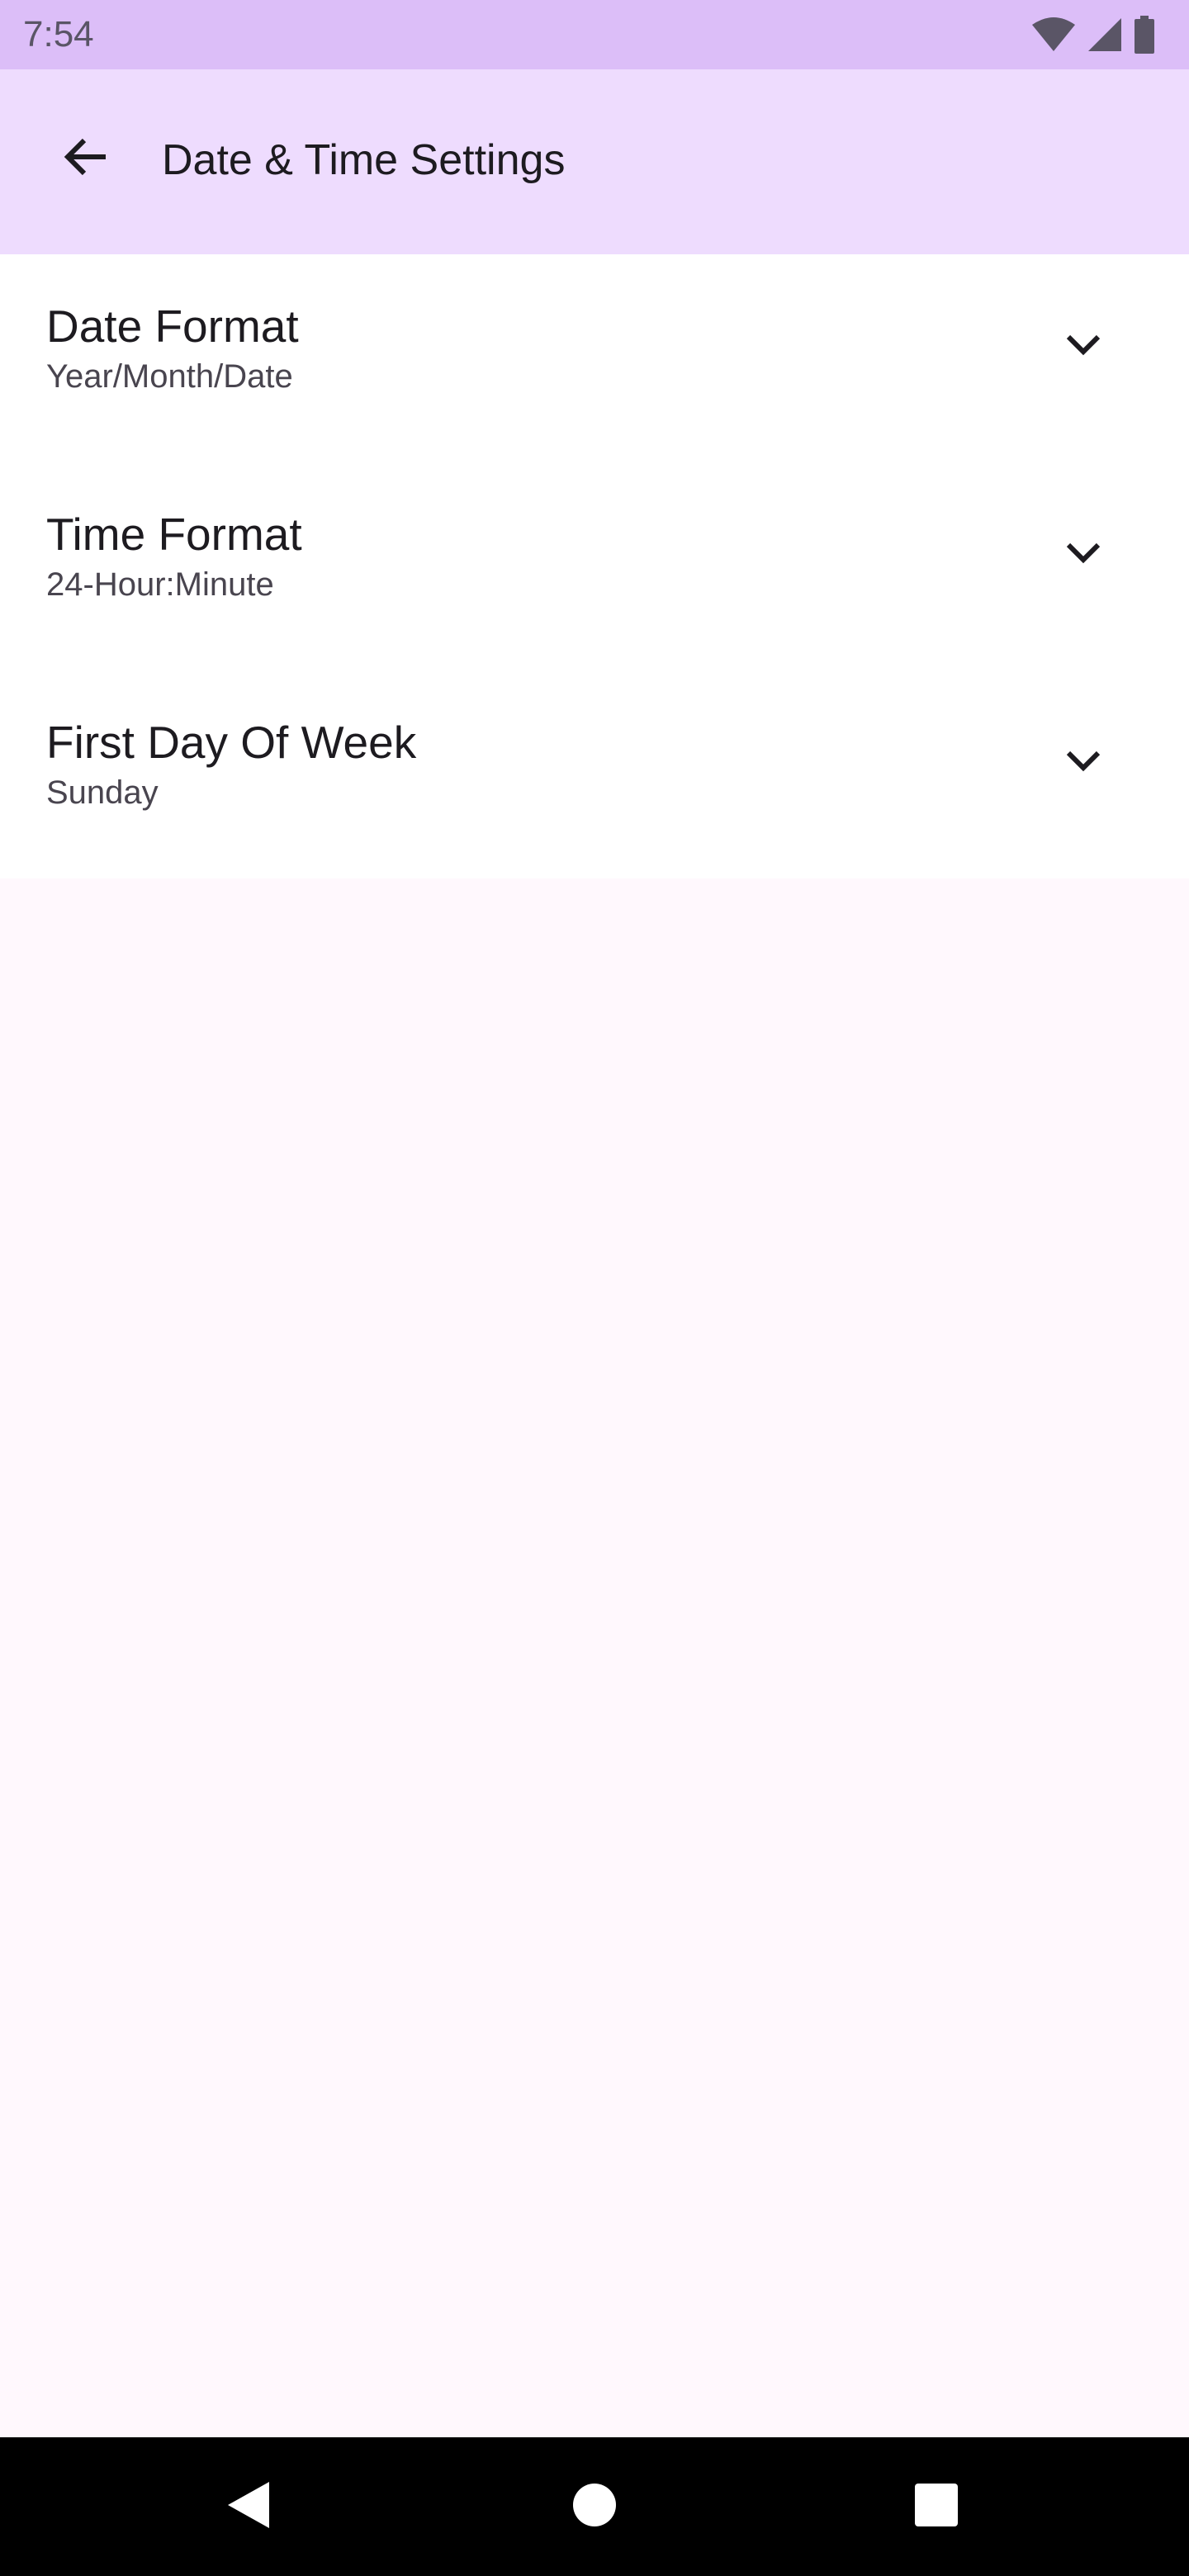 This screenshot has height=2576, width=1189. I want to click on wifi-icon, so click(1053, 35).